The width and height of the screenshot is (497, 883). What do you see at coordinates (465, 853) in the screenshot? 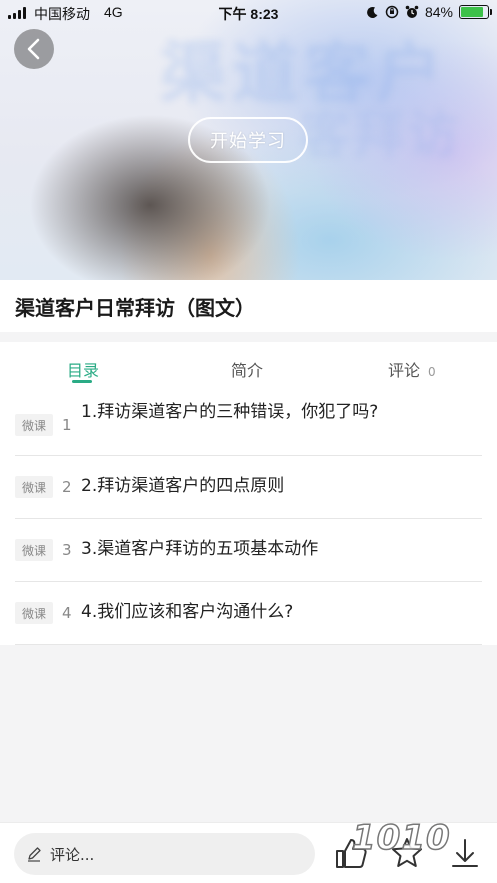
I see `download-icon` at bounding box center [465, 853].